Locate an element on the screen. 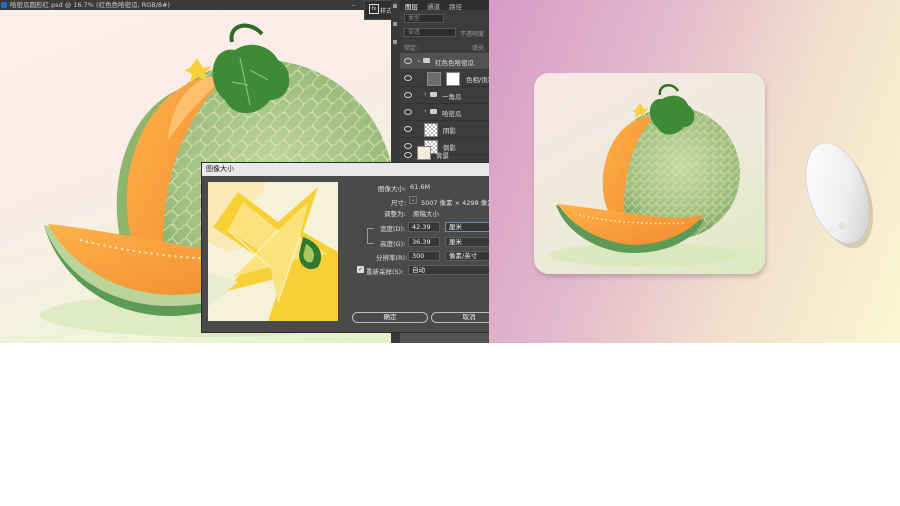  dimensions-label: 尺寸: is located at coordinates (399, 203).